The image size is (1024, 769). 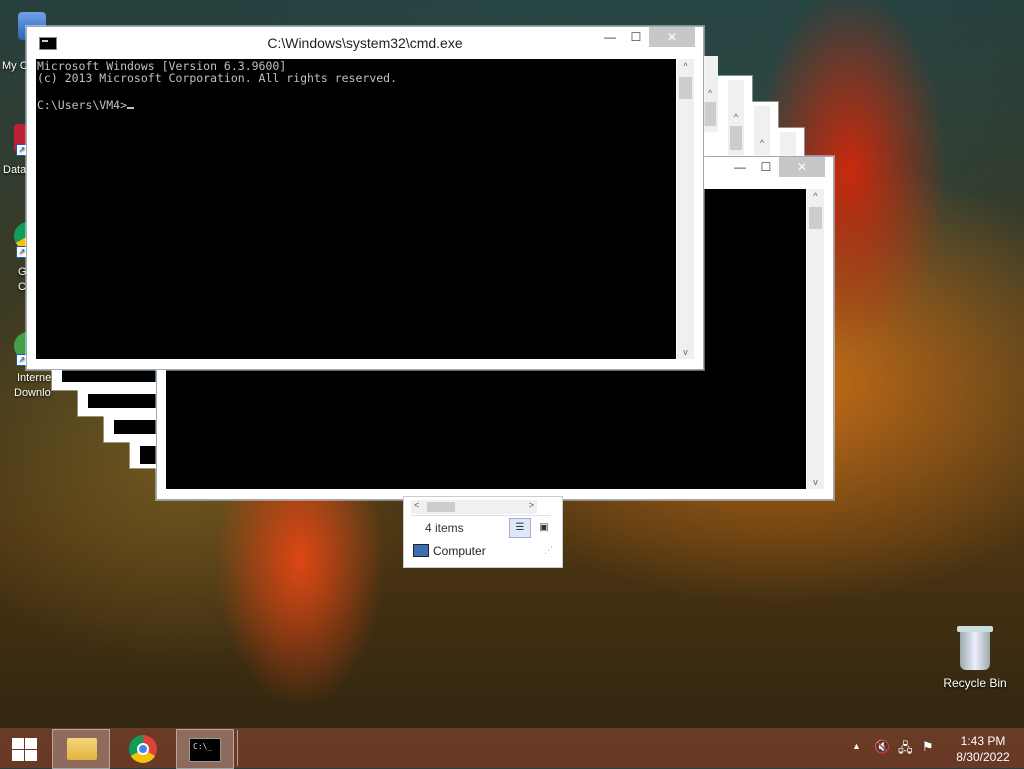 What do you see at coordinates (512, 748) in the screenshot?
I see `taskbar: ▲ 🔇 🖧 ⚑ 1:43 PM 8/30/2022` at bounding box center [512, 748].